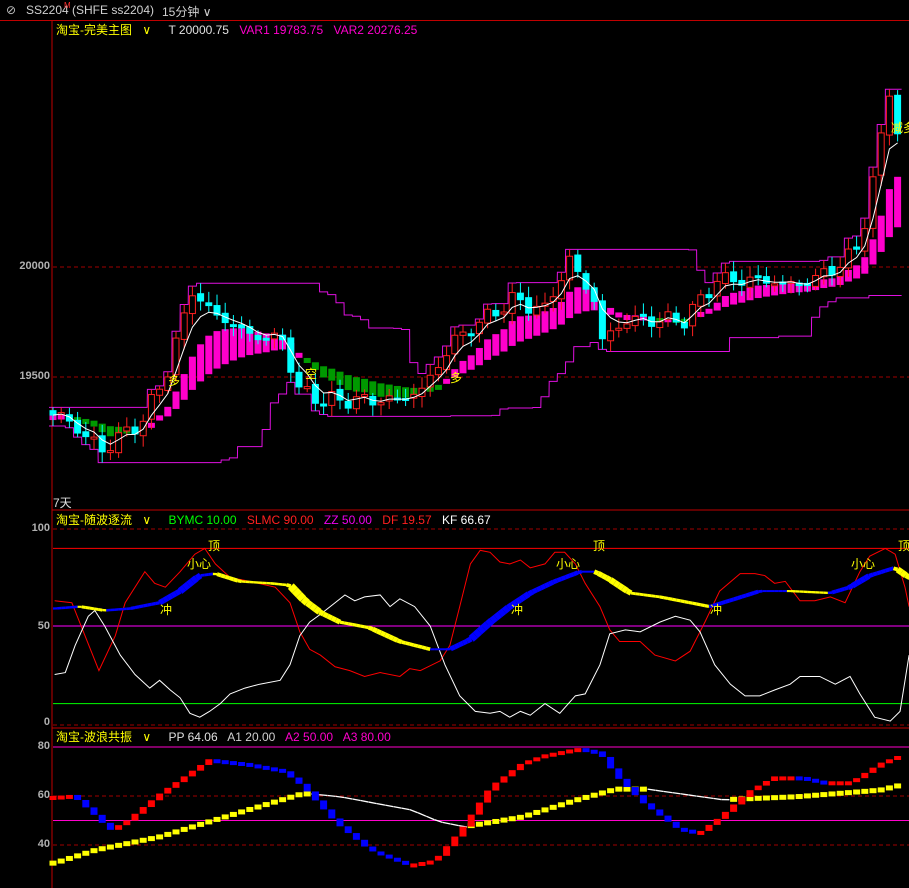  Describe the element at coordinates (407, 520) in the screenshot. I see `df-value: DF 19.57` at that location.